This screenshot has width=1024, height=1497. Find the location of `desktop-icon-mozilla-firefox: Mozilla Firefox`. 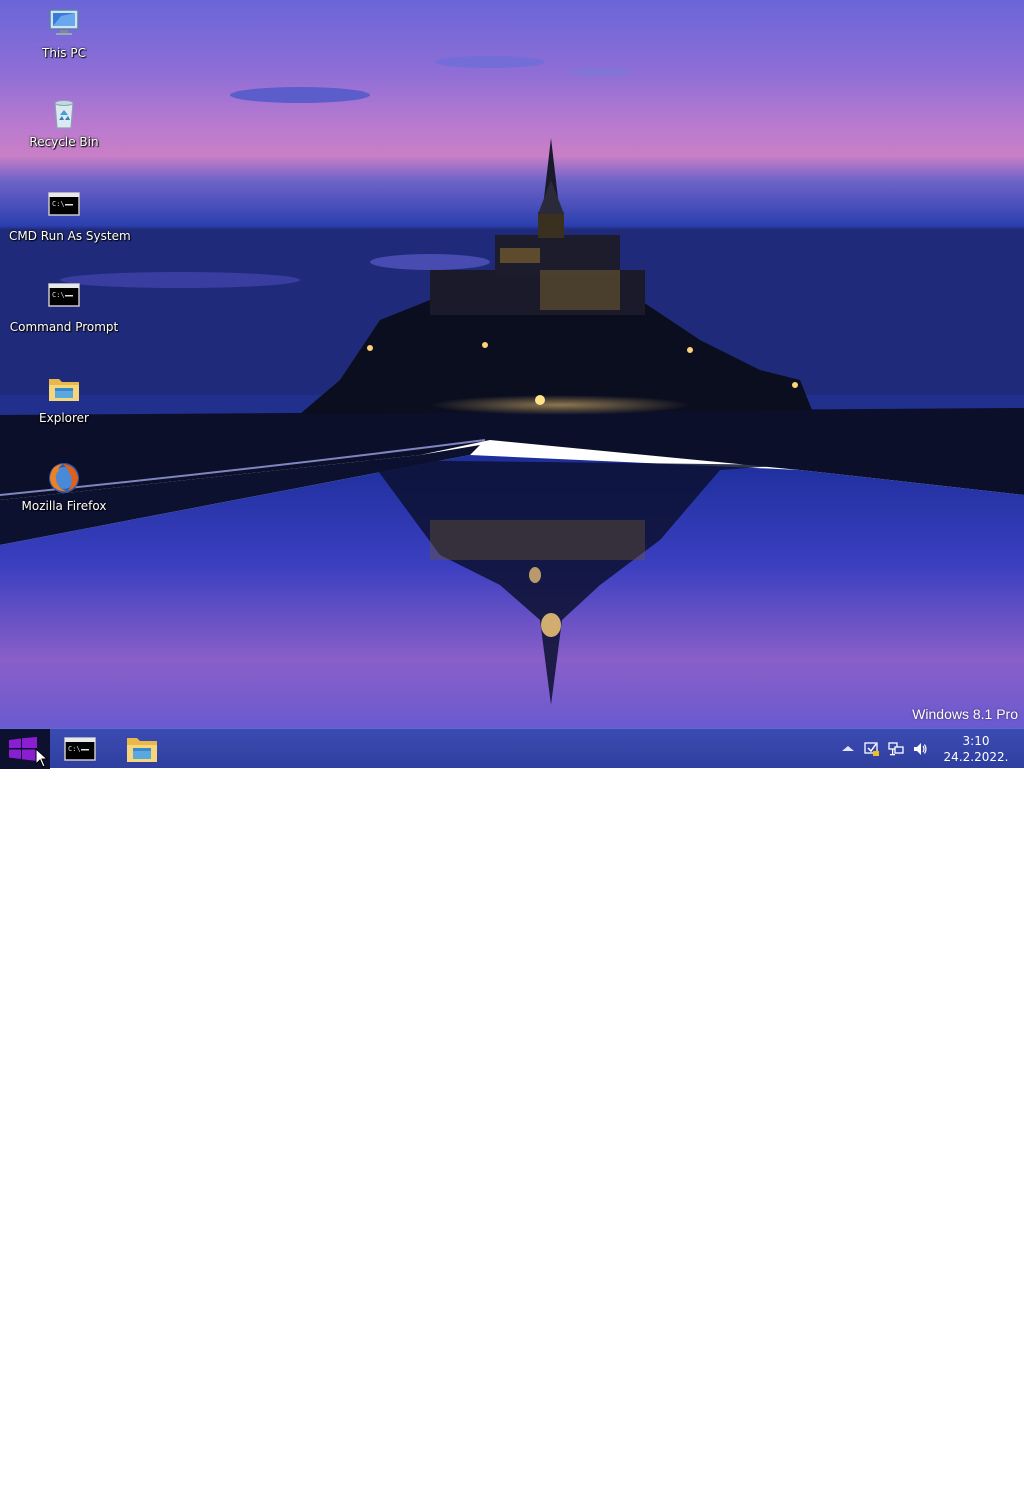

desktop-icon-mozilla-firefox: Mozilla Firefox is located at coordinates (64, 487).